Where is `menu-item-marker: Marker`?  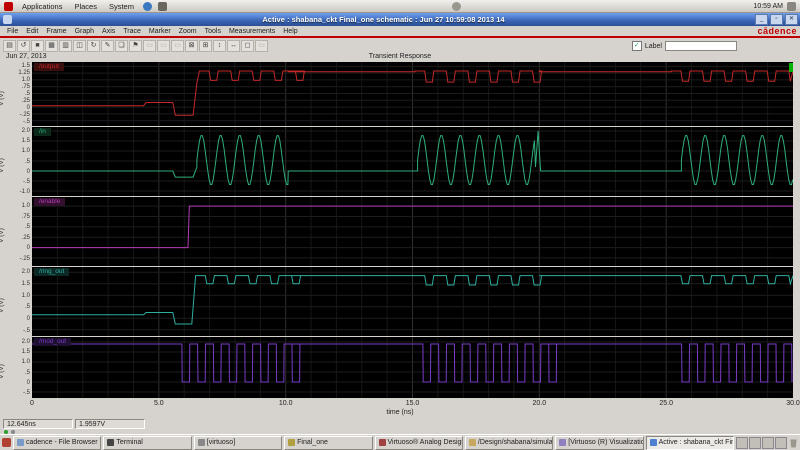 menu-item-marker: Marker is located at coordinates (160, 31).